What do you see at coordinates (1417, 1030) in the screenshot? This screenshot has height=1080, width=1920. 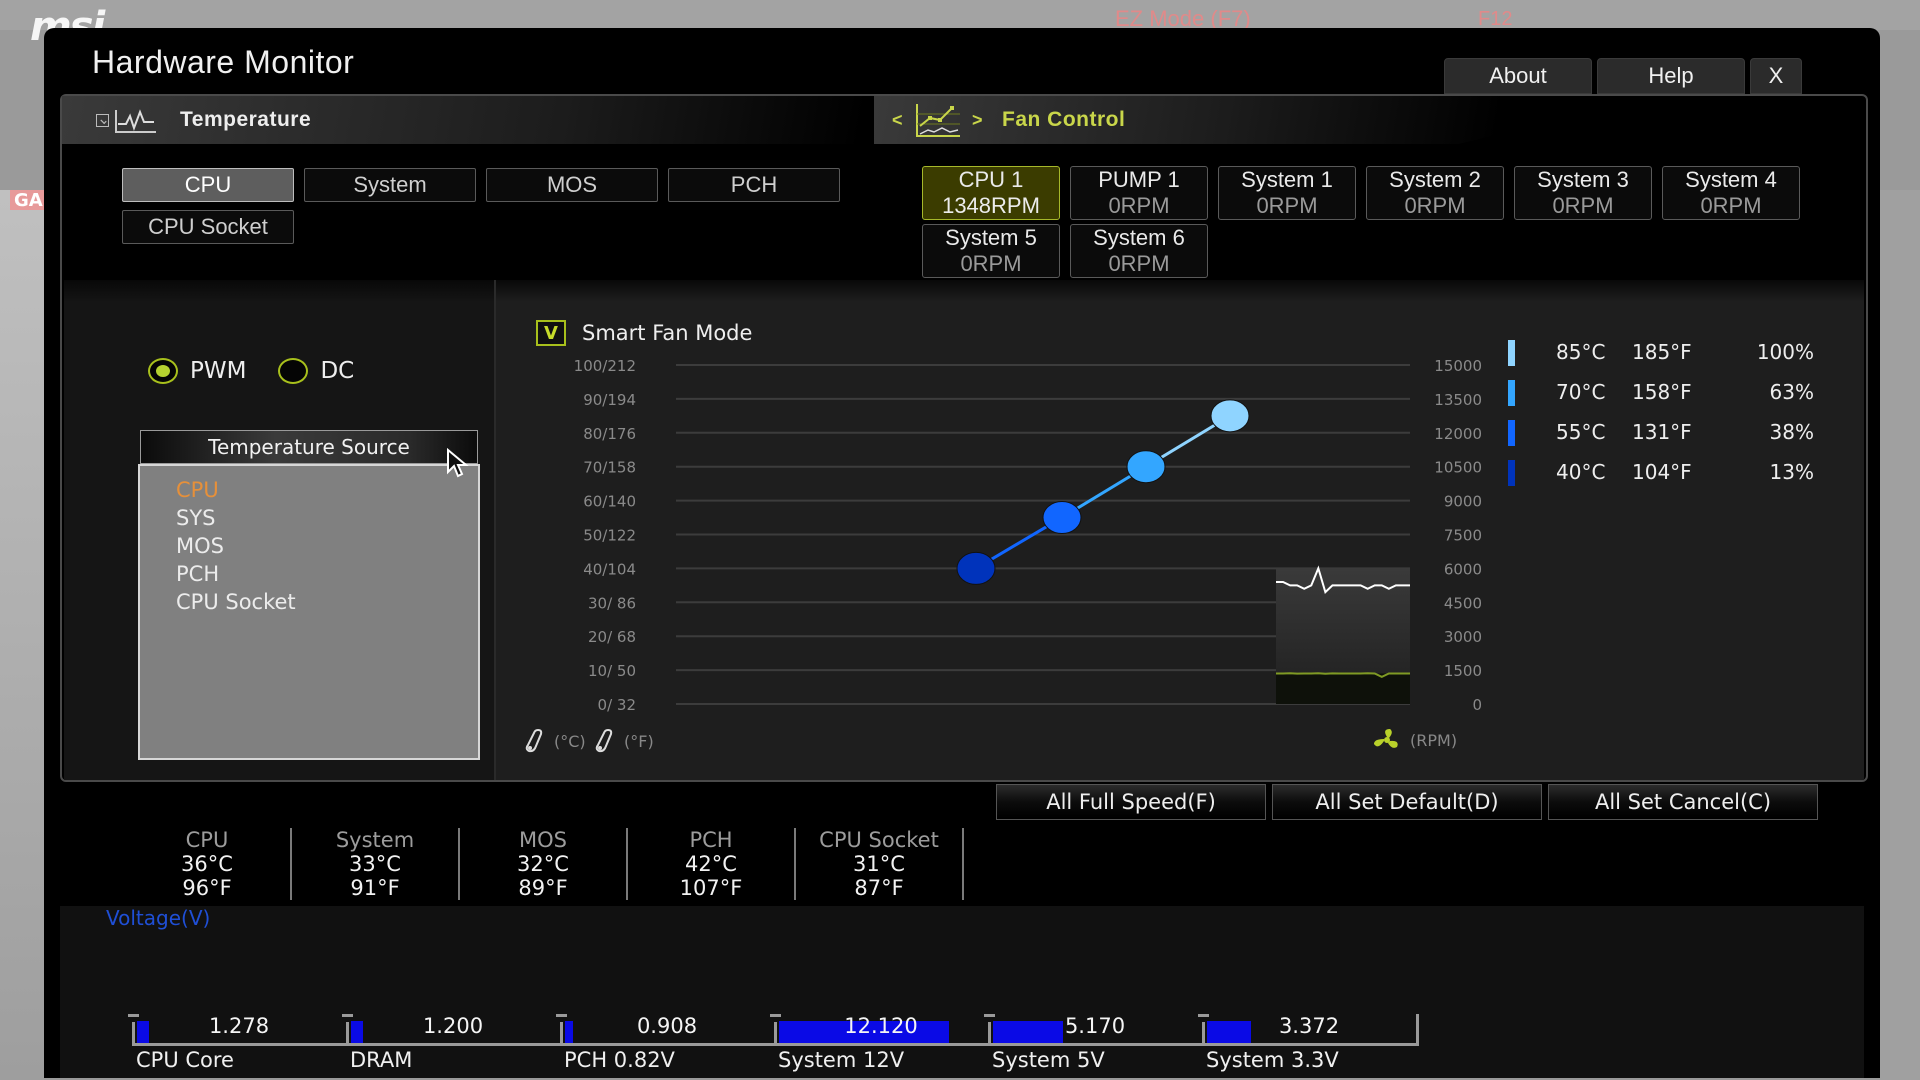 I see `voltage-scale-end` at bounding box center [1417, 1030].